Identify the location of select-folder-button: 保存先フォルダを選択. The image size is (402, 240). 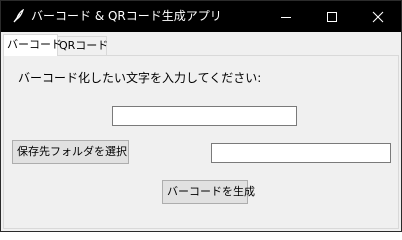
(70, 152).